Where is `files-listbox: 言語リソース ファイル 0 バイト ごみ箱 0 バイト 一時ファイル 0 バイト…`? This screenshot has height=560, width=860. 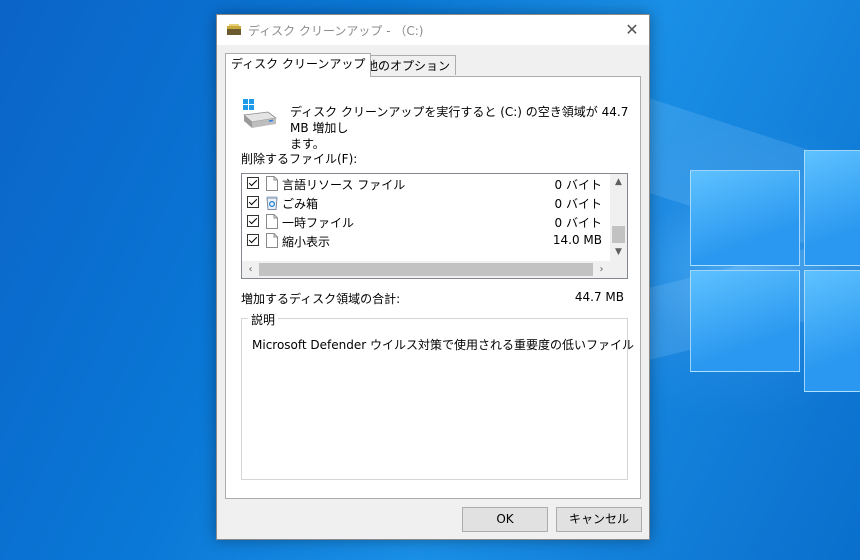 files-listbox: 言語リソース ファイル 0 バイト ごみ箱 0 バイト 一時ファイル 0 バイト… is located at coordinates (434, 226).